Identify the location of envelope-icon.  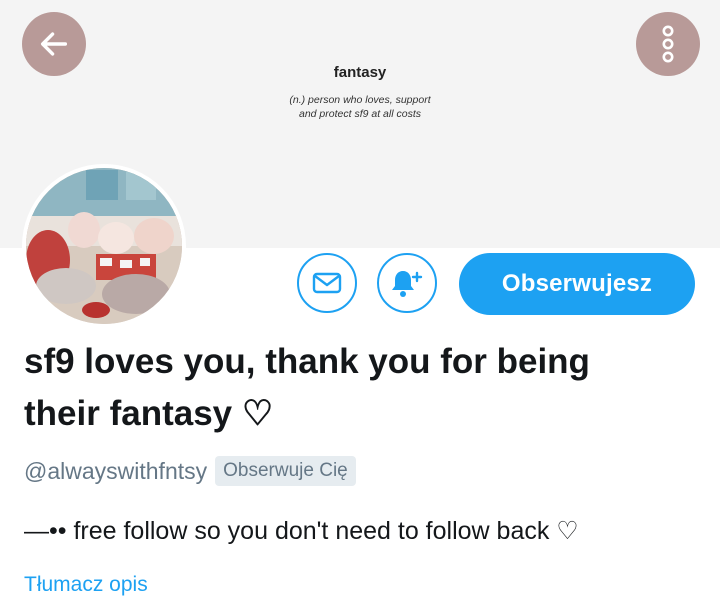
(327, 283).